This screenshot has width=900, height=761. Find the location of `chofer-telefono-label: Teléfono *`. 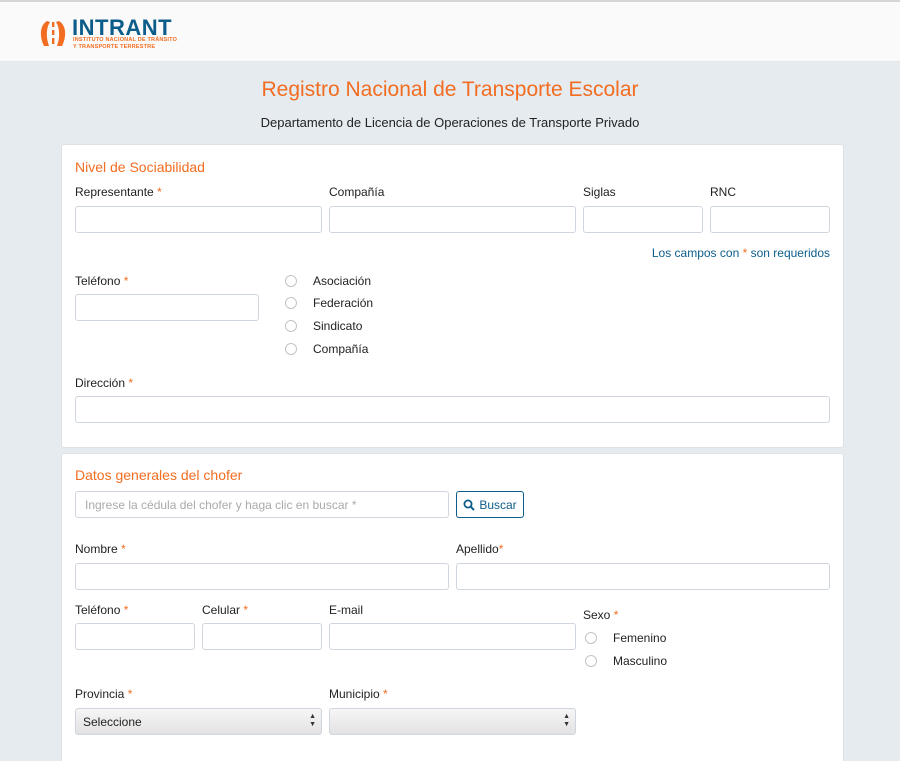

chofer-telefono-label: Teléfono * is located at coordinates (102, 610).